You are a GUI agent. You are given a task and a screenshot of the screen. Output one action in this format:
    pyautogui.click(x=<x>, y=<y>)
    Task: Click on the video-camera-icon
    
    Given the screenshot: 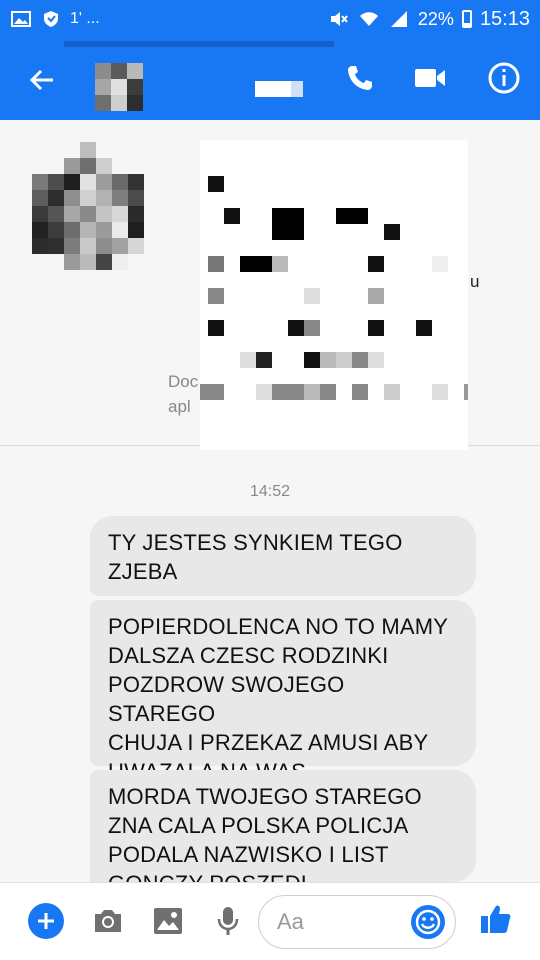 What is the action you would take?
    pyautogui.click(x=430, y=78)
    